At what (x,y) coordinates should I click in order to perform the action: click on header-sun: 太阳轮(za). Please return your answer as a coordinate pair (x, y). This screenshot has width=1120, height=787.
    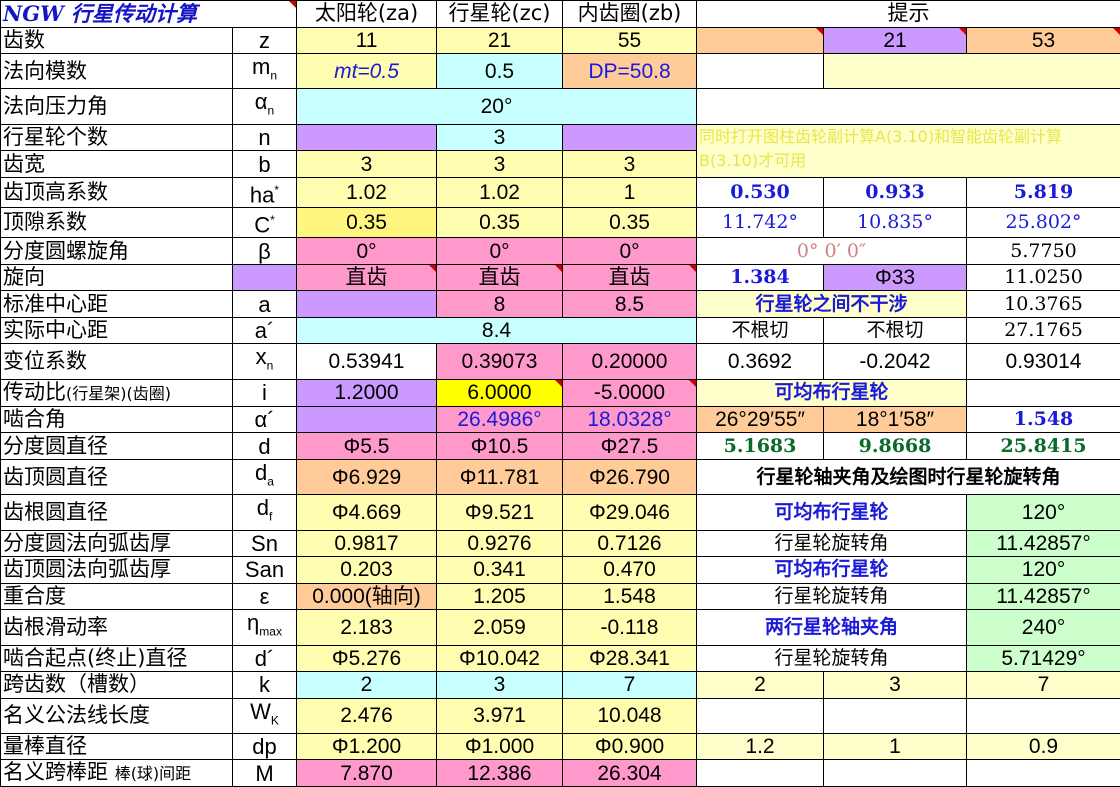
    Looking at the image, I should click on (367, 14).